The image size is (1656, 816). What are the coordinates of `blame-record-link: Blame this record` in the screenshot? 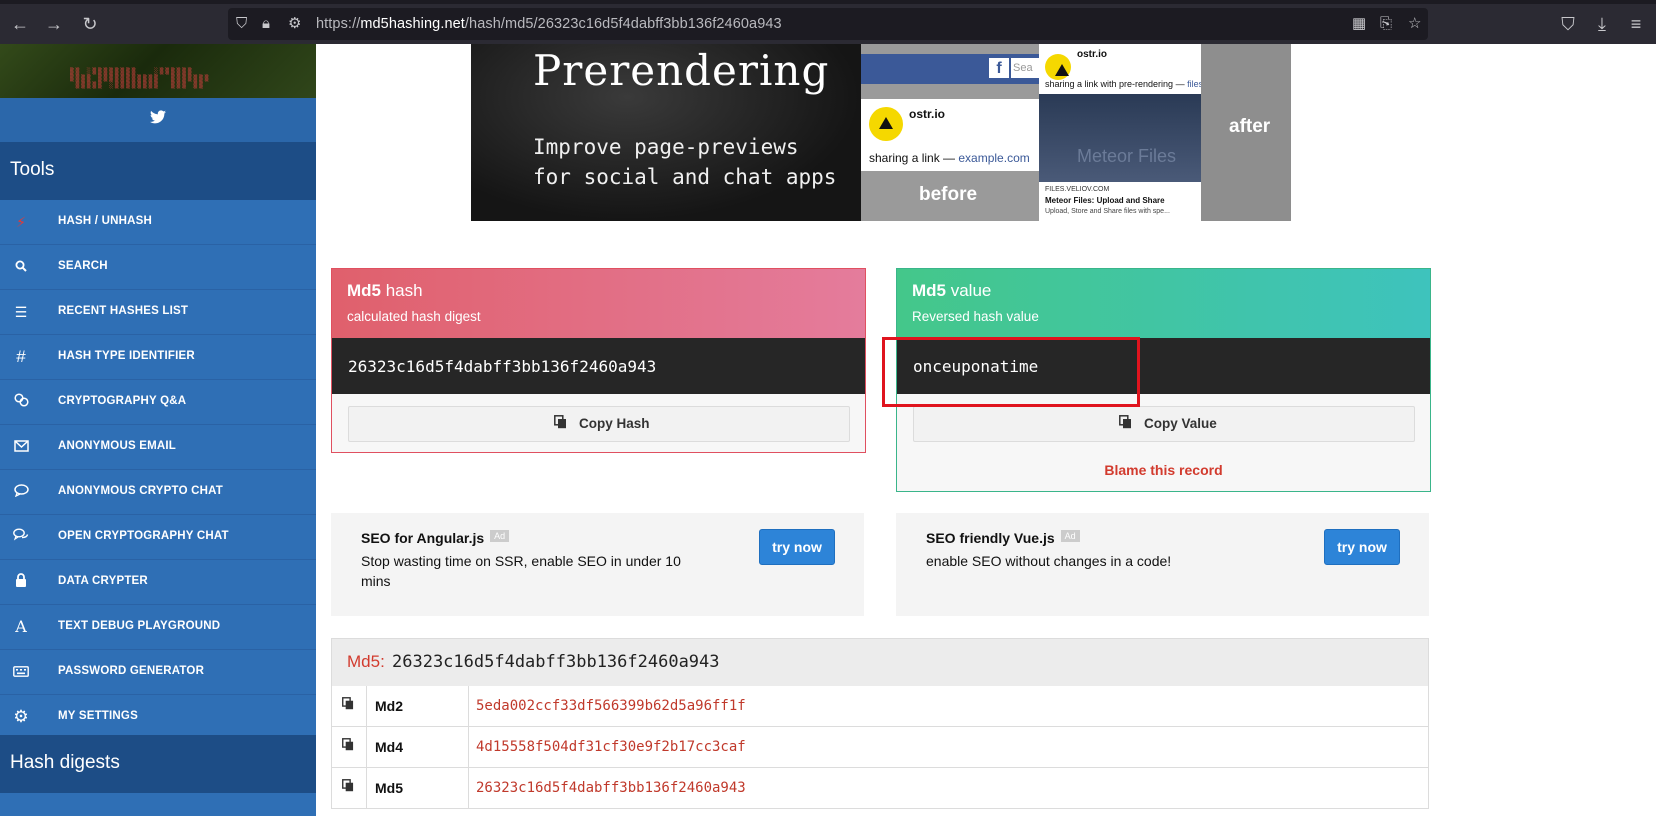 It's located at (1163, 470).